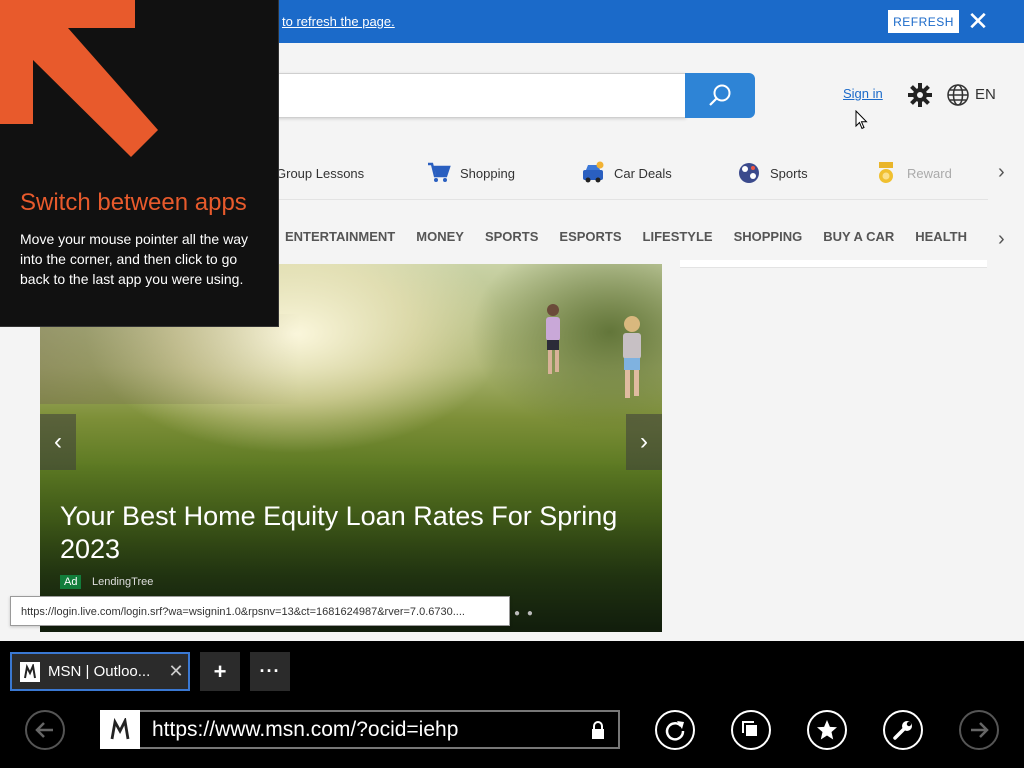 This screenshot has height=768, width=1024. Describe the element at coordinates (176, 671) in the screenshot. I see `close-tab-button: ✕` at that location.